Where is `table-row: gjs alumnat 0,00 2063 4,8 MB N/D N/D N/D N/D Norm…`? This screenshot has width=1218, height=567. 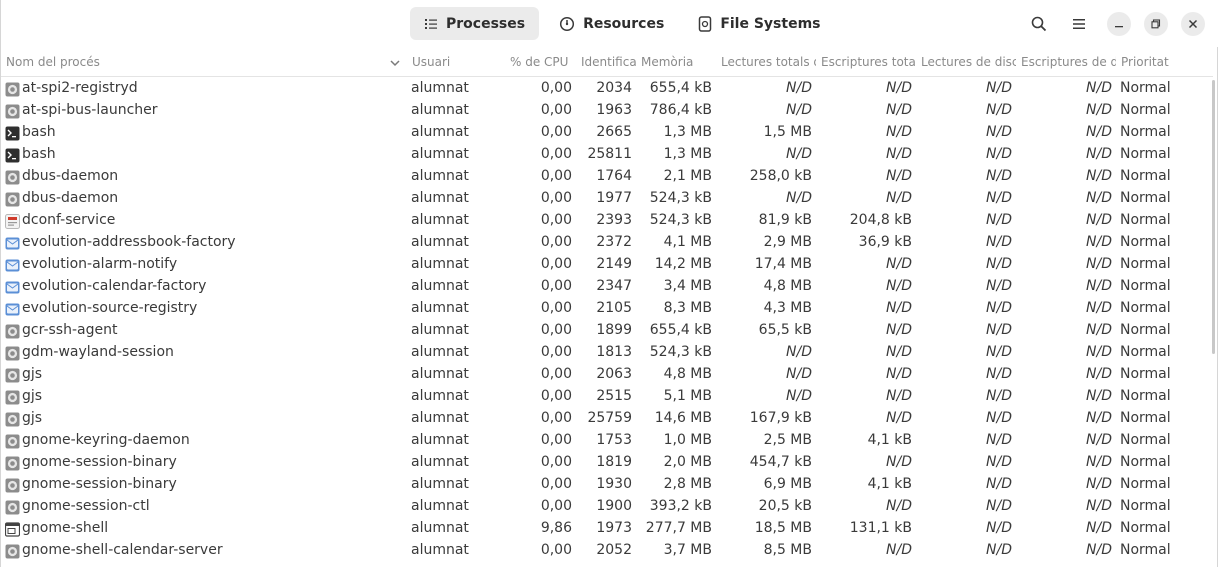 table-row: gjs alumnat 0,00 2063 4,8 MB N/D N/D N/D N/D Norm… is located at coordinates (607, 375).